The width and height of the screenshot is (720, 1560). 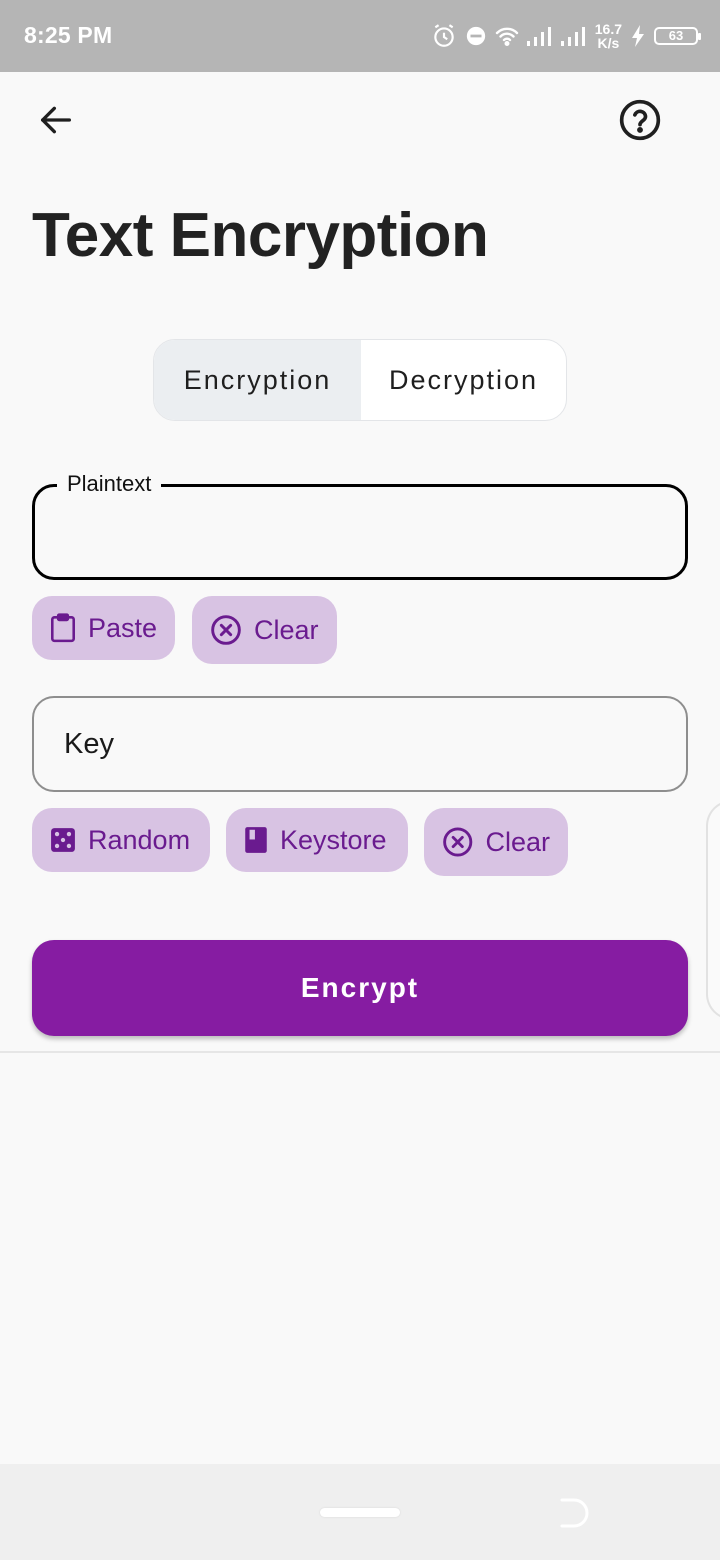 What do you see at coordinates (573, 1513) in the screenshot?
I see `back-gesture-icon` at bounding box center [573, 1513].